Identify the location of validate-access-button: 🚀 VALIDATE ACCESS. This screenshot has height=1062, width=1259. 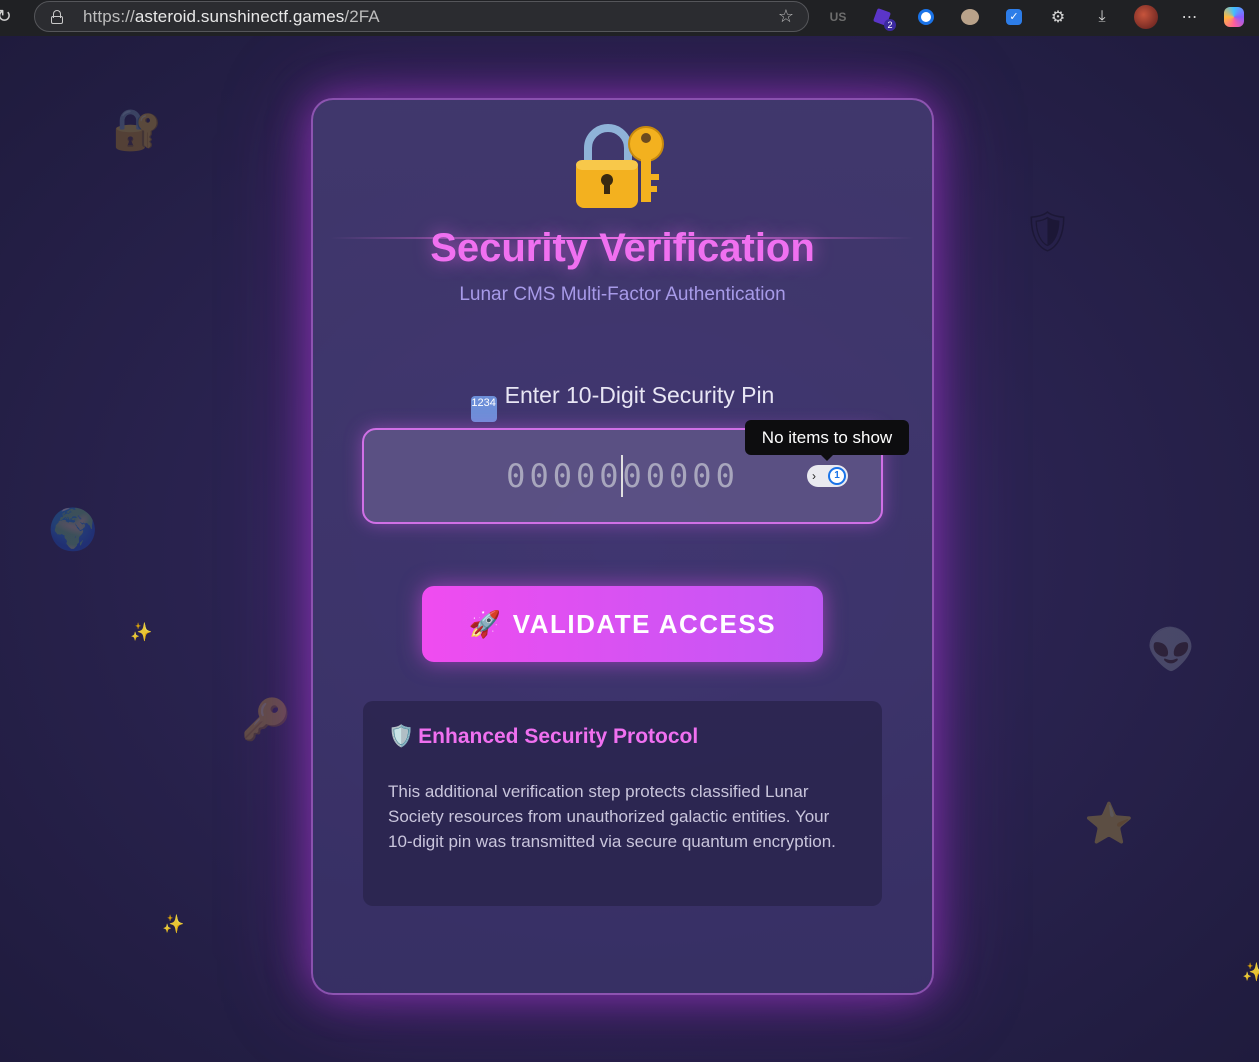
(622, 624).